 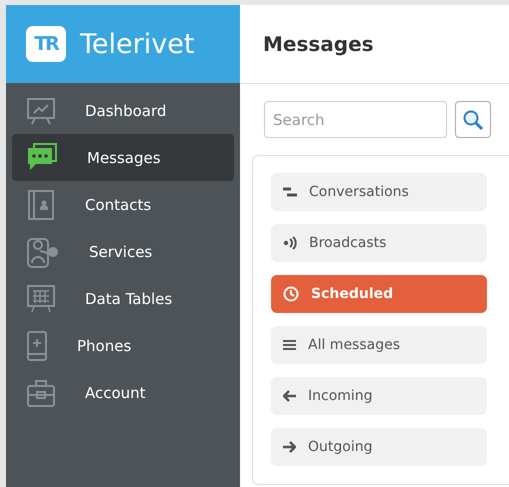 What do you see at coordinates (137, 44) in the screenshot?
I see `brand-name: Telerivet` at bounding box center [137, 44].